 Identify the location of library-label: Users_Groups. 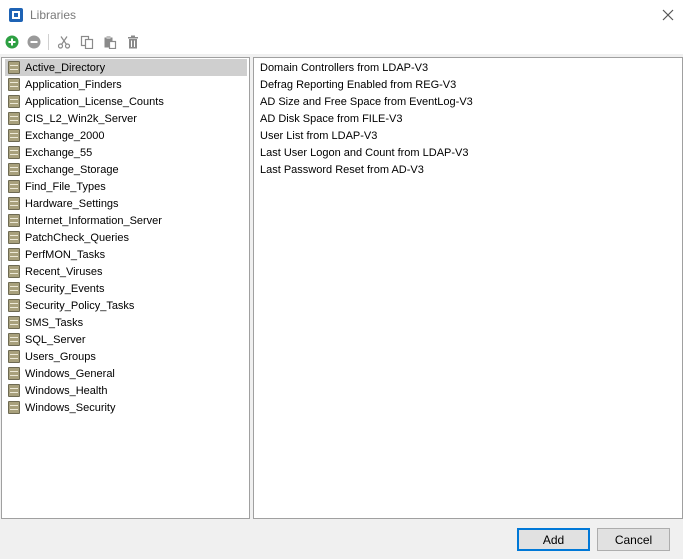
(60, 356).